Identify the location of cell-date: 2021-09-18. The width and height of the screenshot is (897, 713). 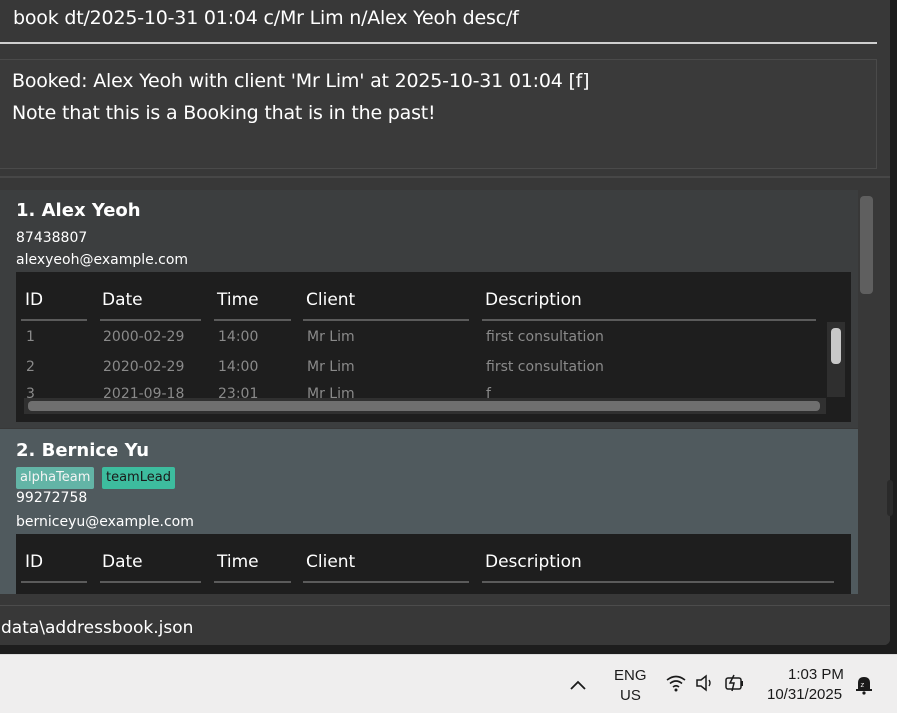
(144, 392).